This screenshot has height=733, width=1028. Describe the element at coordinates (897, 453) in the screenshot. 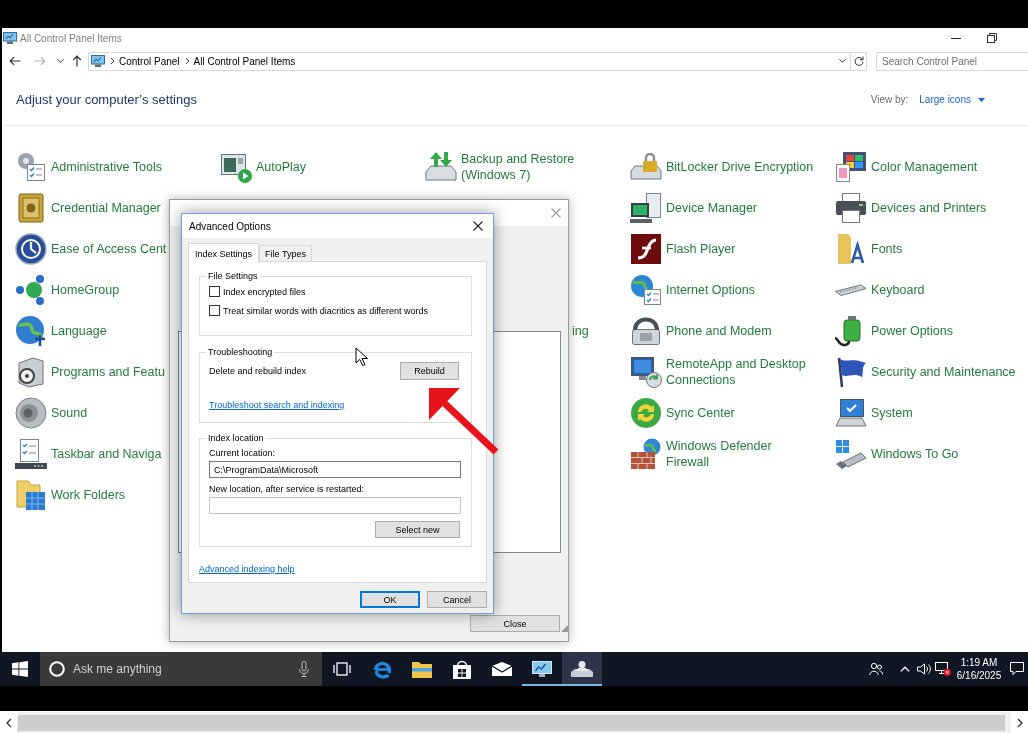

I see `control-panel-item: Windows To Go` at that location.